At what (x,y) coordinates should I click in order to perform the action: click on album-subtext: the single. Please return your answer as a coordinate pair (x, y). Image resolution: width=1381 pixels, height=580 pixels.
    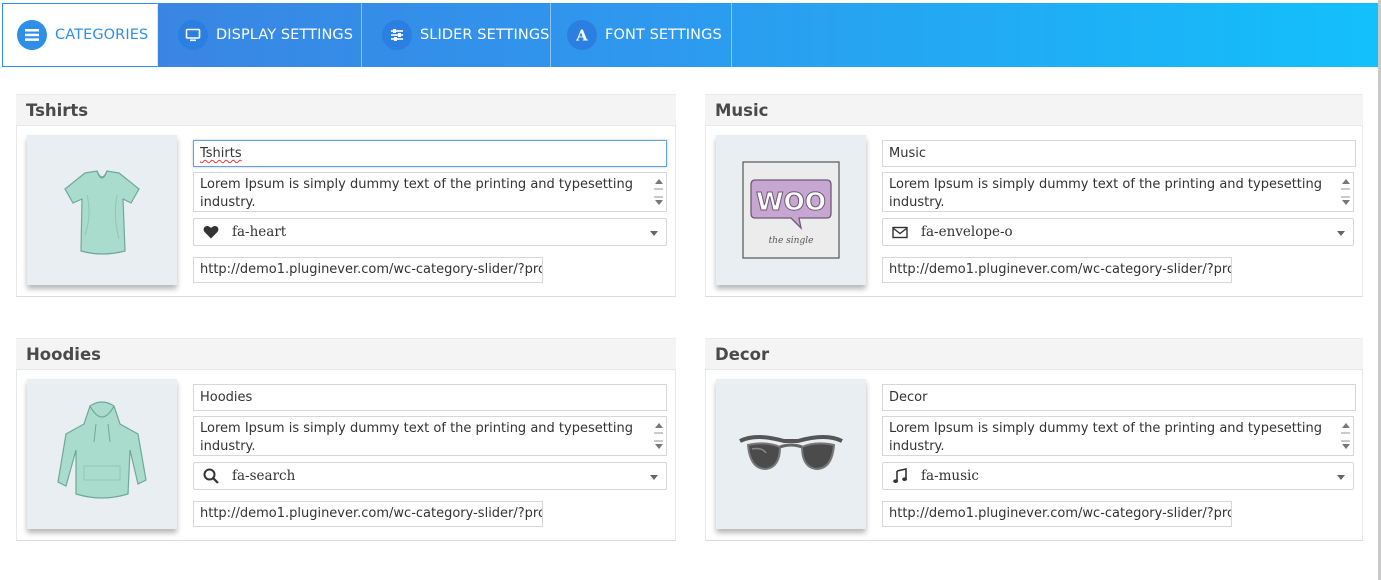
    Looking at the image, I should click on (791, 241).